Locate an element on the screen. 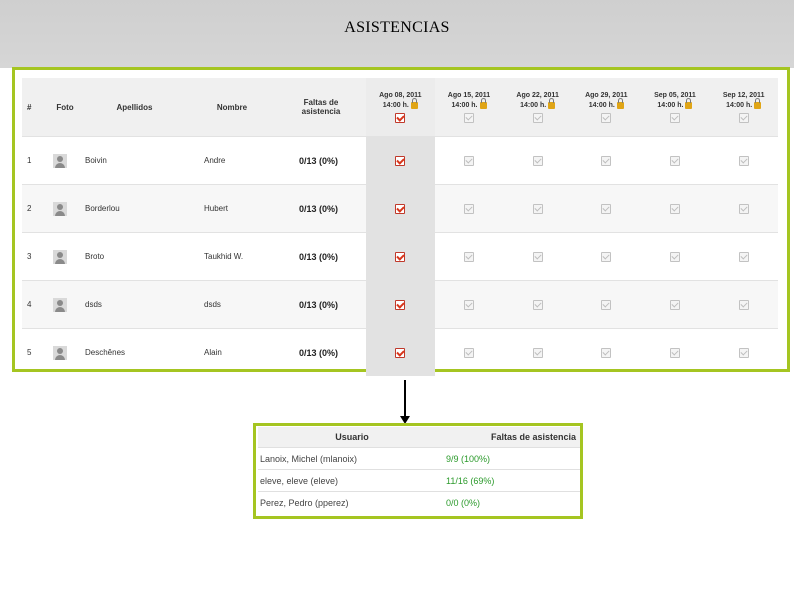 This screenshot has width=794, height=595. table-row: Perez, Pedro (pperez) 0/0 (0%) is located at coordinates (419, 502).